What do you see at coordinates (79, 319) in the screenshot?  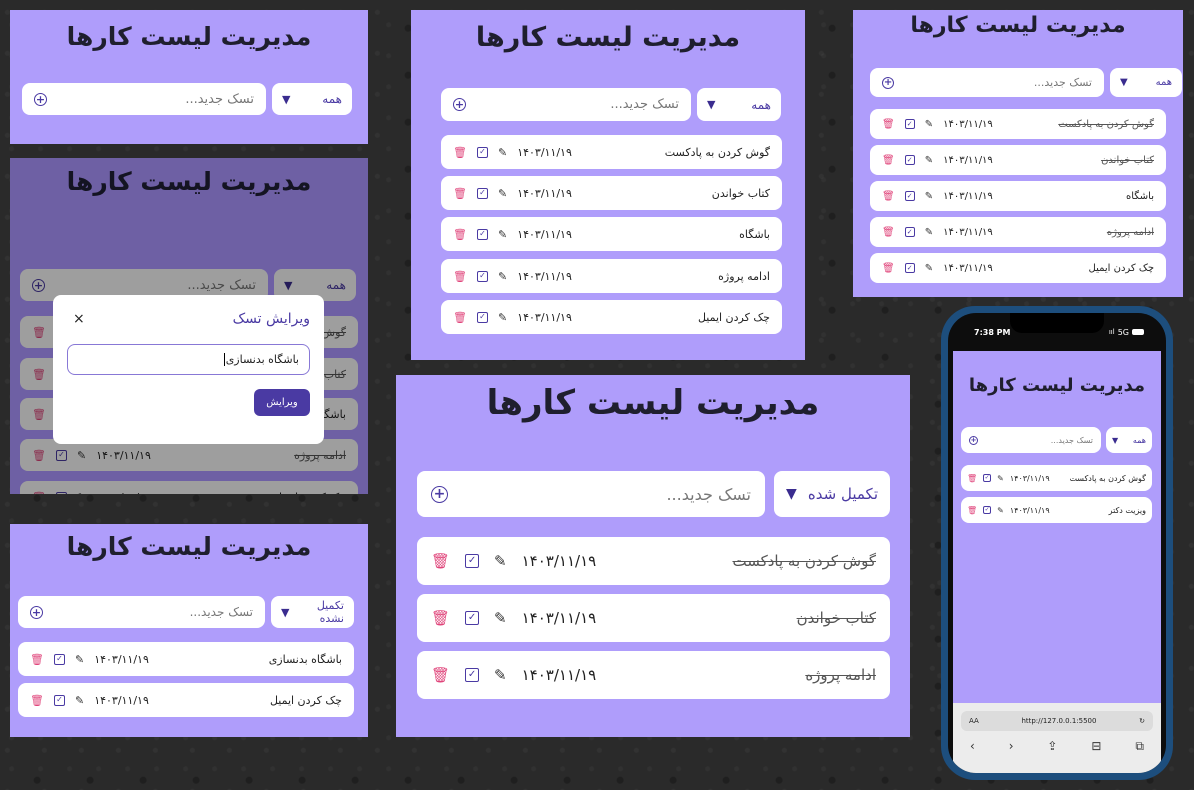 I see `close-icon: ×` at bounding box center [79, 319].